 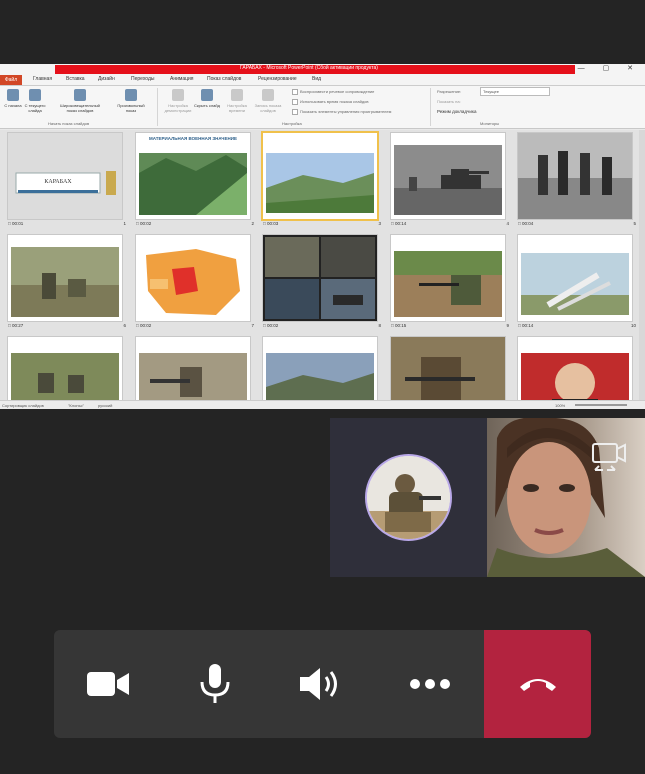 I want to click on microphone-button, so click(x=214, y=684).